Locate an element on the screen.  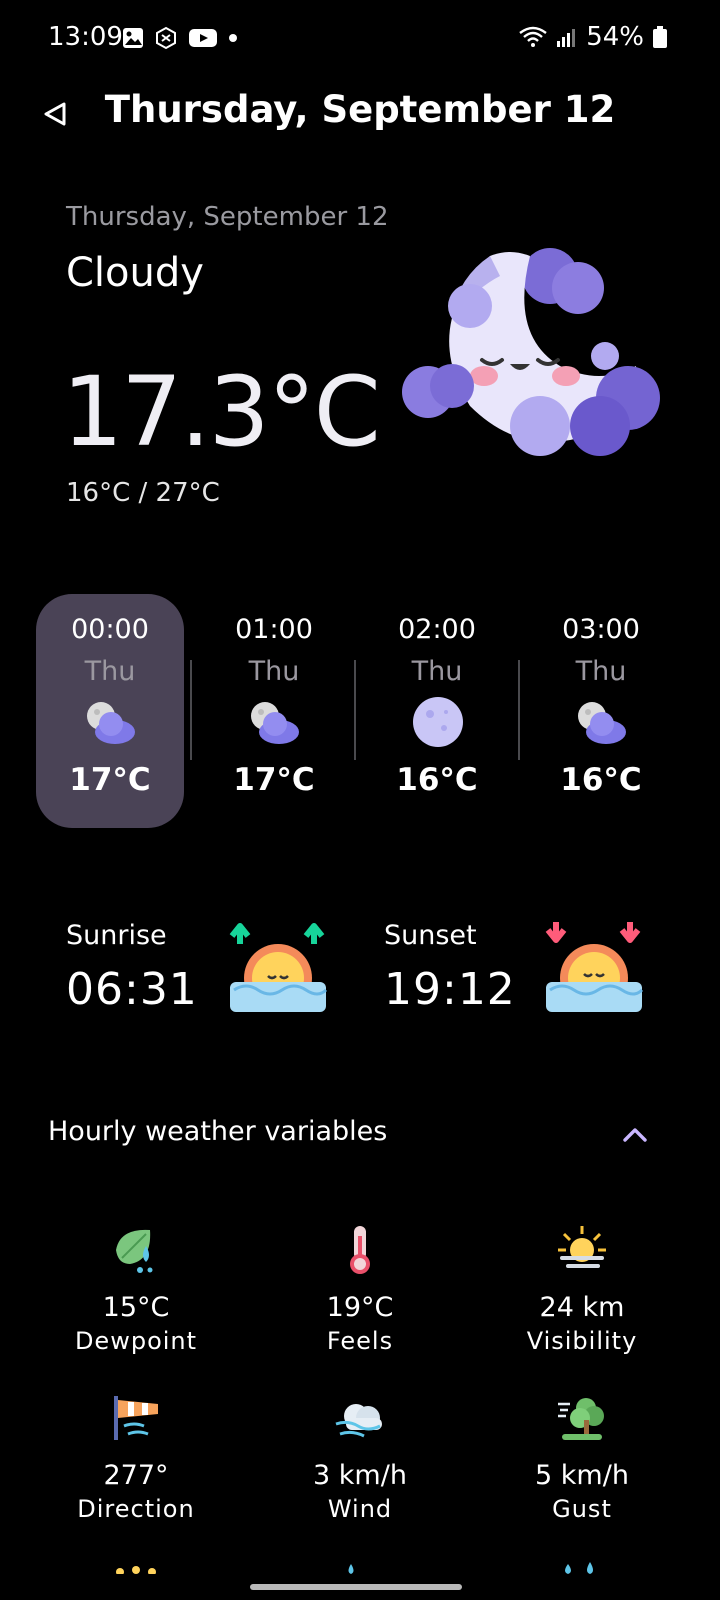
app-hex-icon is located at coordinates (166, 38).